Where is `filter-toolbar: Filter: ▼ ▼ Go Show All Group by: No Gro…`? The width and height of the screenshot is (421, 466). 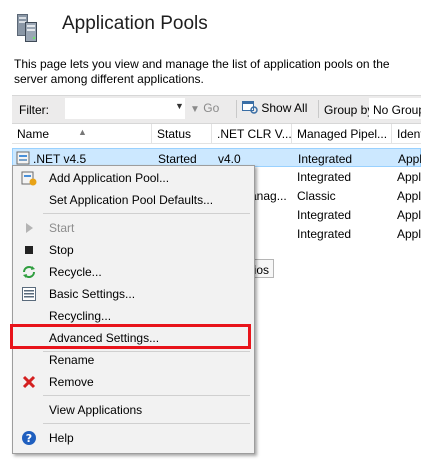 filter-toolbar: Filter: ▼ ▼ Go Show All Group by: No Gro… is located at coordinates (216, 109).